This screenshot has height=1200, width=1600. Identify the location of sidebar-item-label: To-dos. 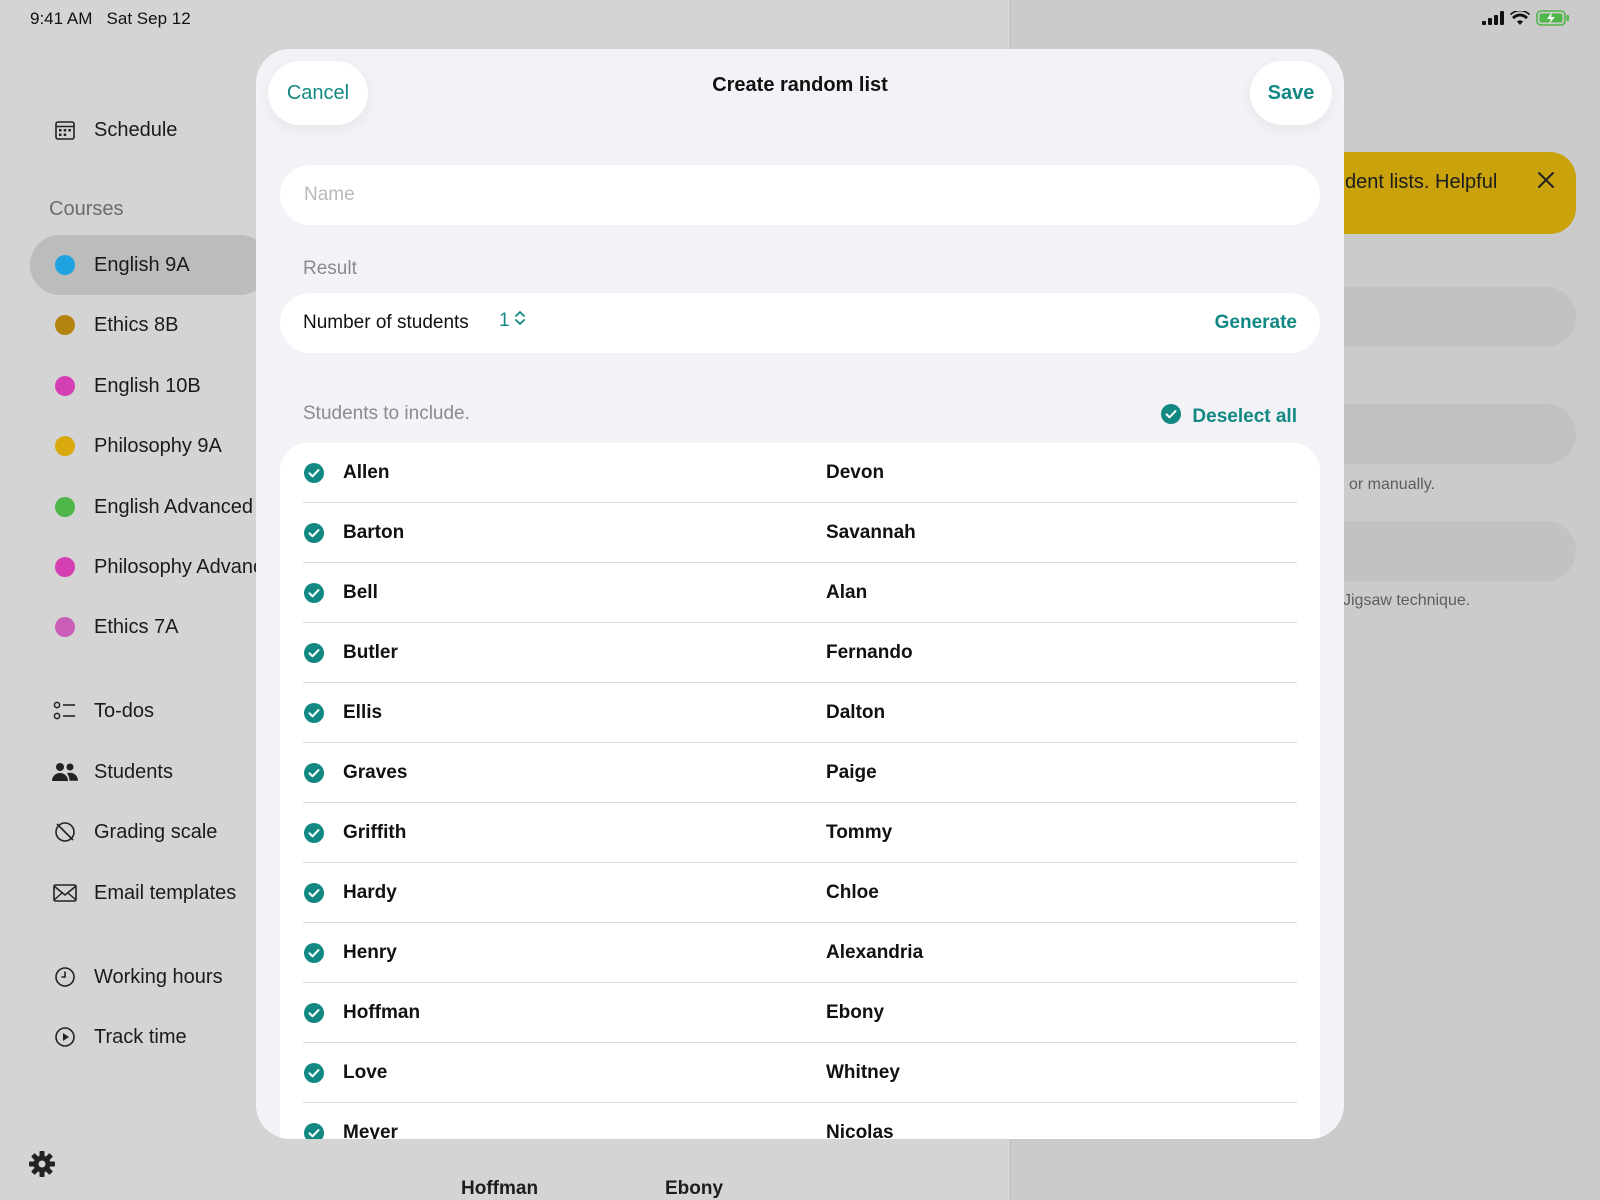
(124, 710).